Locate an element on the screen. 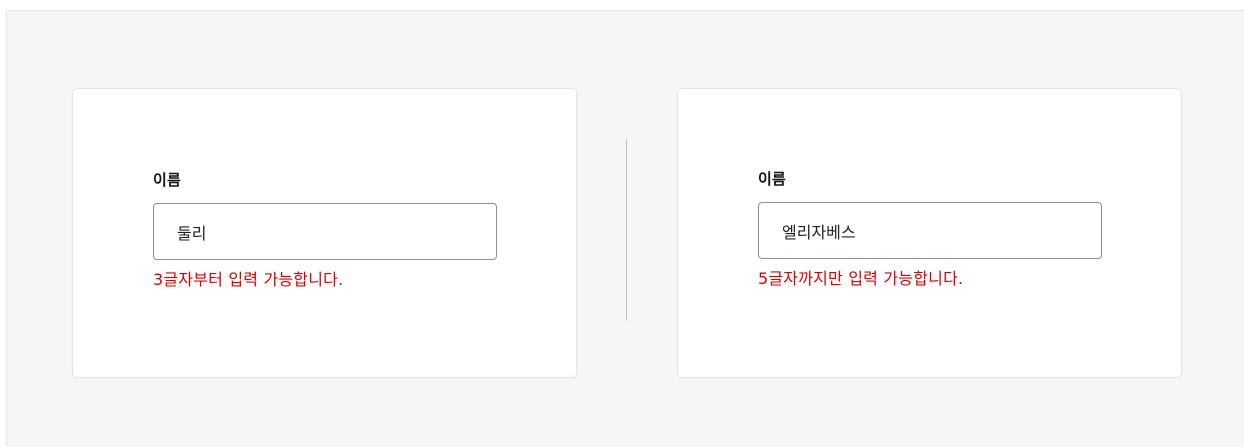 The width and height of the screenshot is (1244, 447). name-field: 이름 5글자까지만 입력 가능합니다. is located at coordinates (930, 229).